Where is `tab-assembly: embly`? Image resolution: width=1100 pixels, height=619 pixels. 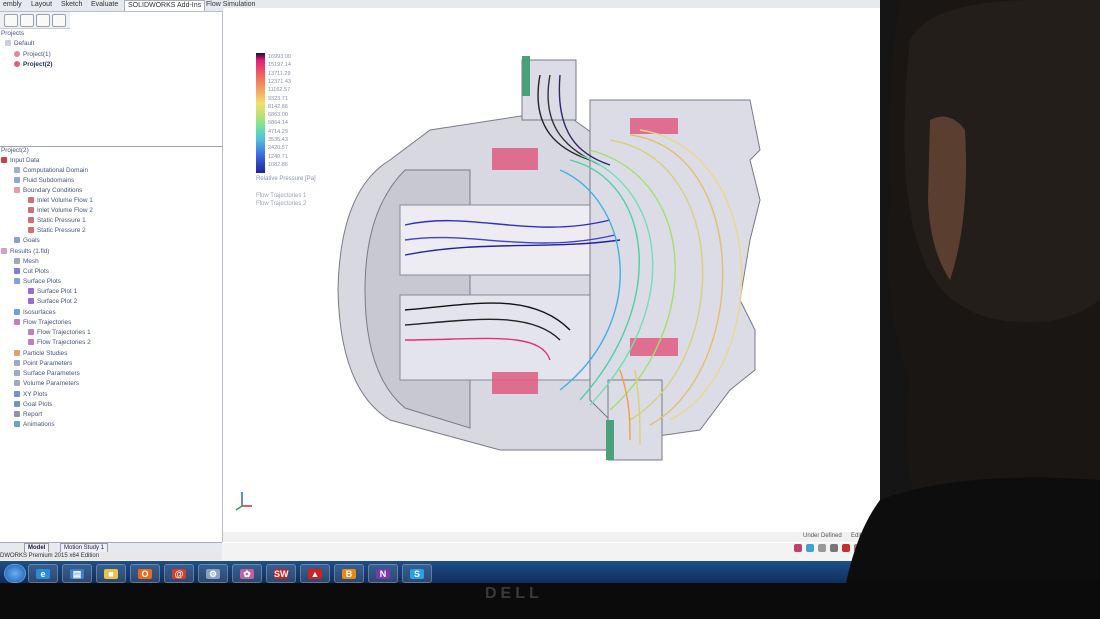
tab-assembly: embly is located at coordinates (12, 5).